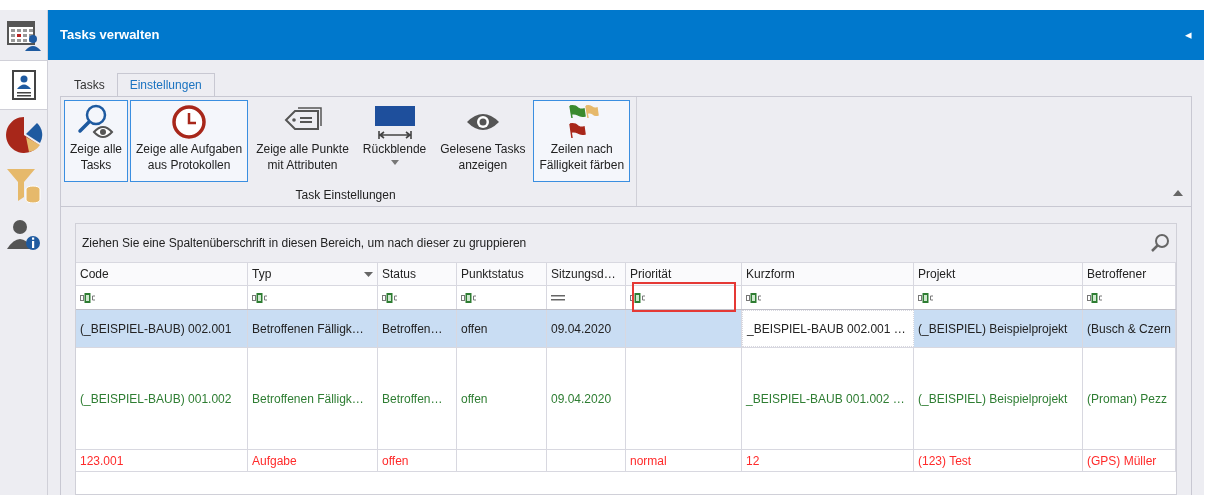 The height and width of the screenshot is (495, 1214). Describe the element at coordinates (1129, 460) in the screenshot. I see `table-cell: (GPS) Müller` at that location.